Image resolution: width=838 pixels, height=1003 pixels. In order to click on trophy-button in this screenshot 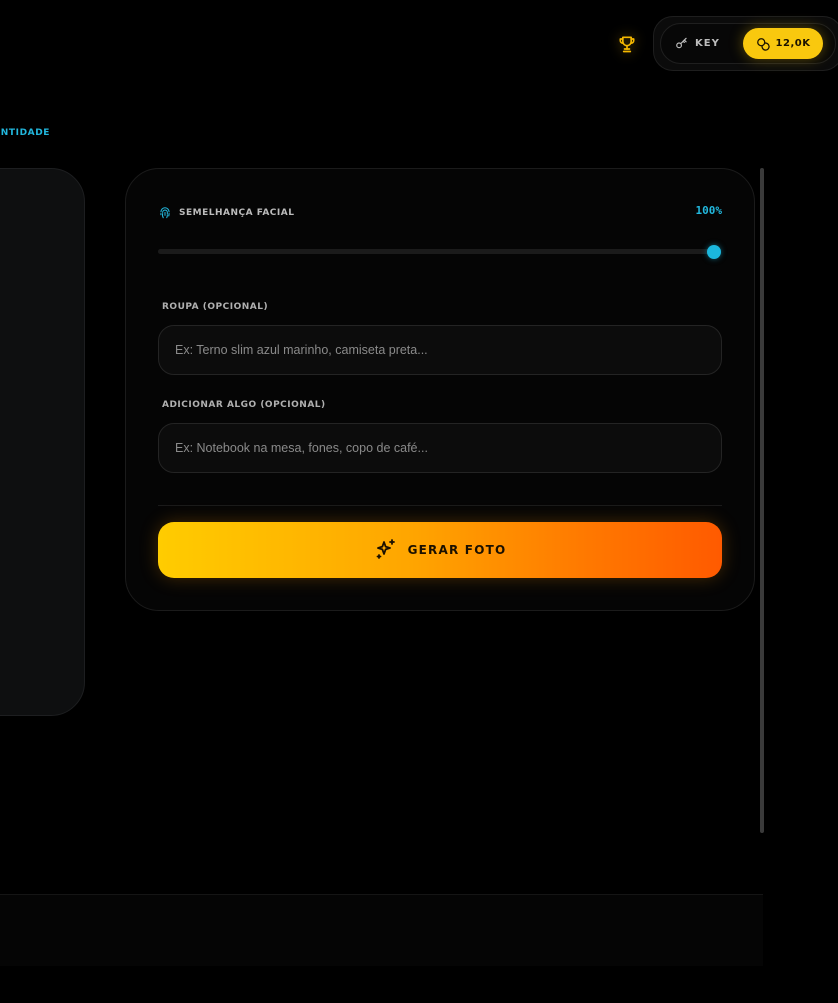, I will do `click(627, 44)`.